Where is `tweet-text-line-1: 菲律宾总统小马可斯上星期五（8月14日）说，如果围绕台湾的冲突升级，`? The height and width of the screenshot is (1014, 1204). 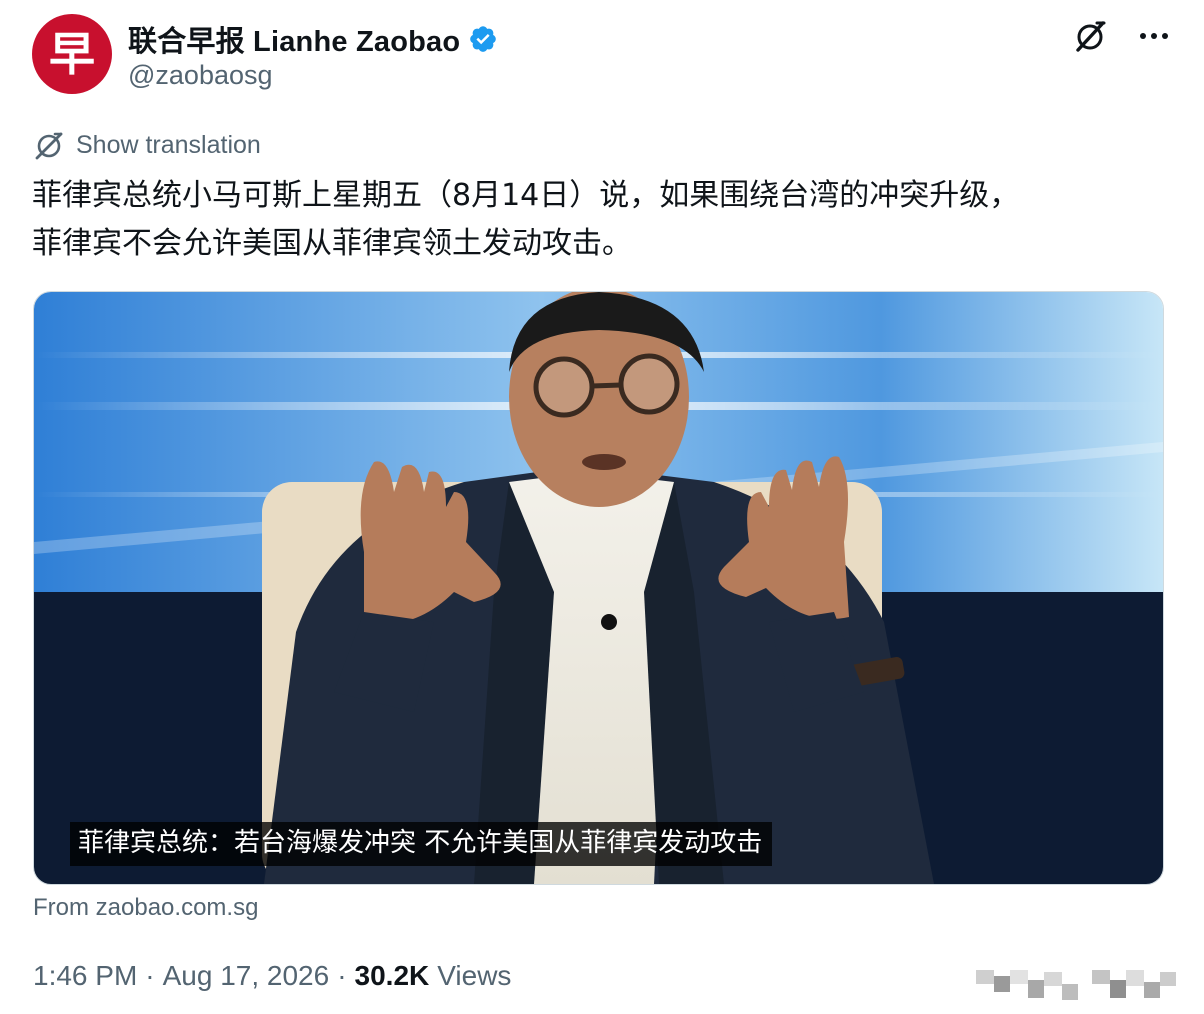 tweet-text-line-1: 菲律宾总统小马可斯上星期五（8月14日）说，如果围绕台湾的冲突升级， is located at coordinates (526, 195).